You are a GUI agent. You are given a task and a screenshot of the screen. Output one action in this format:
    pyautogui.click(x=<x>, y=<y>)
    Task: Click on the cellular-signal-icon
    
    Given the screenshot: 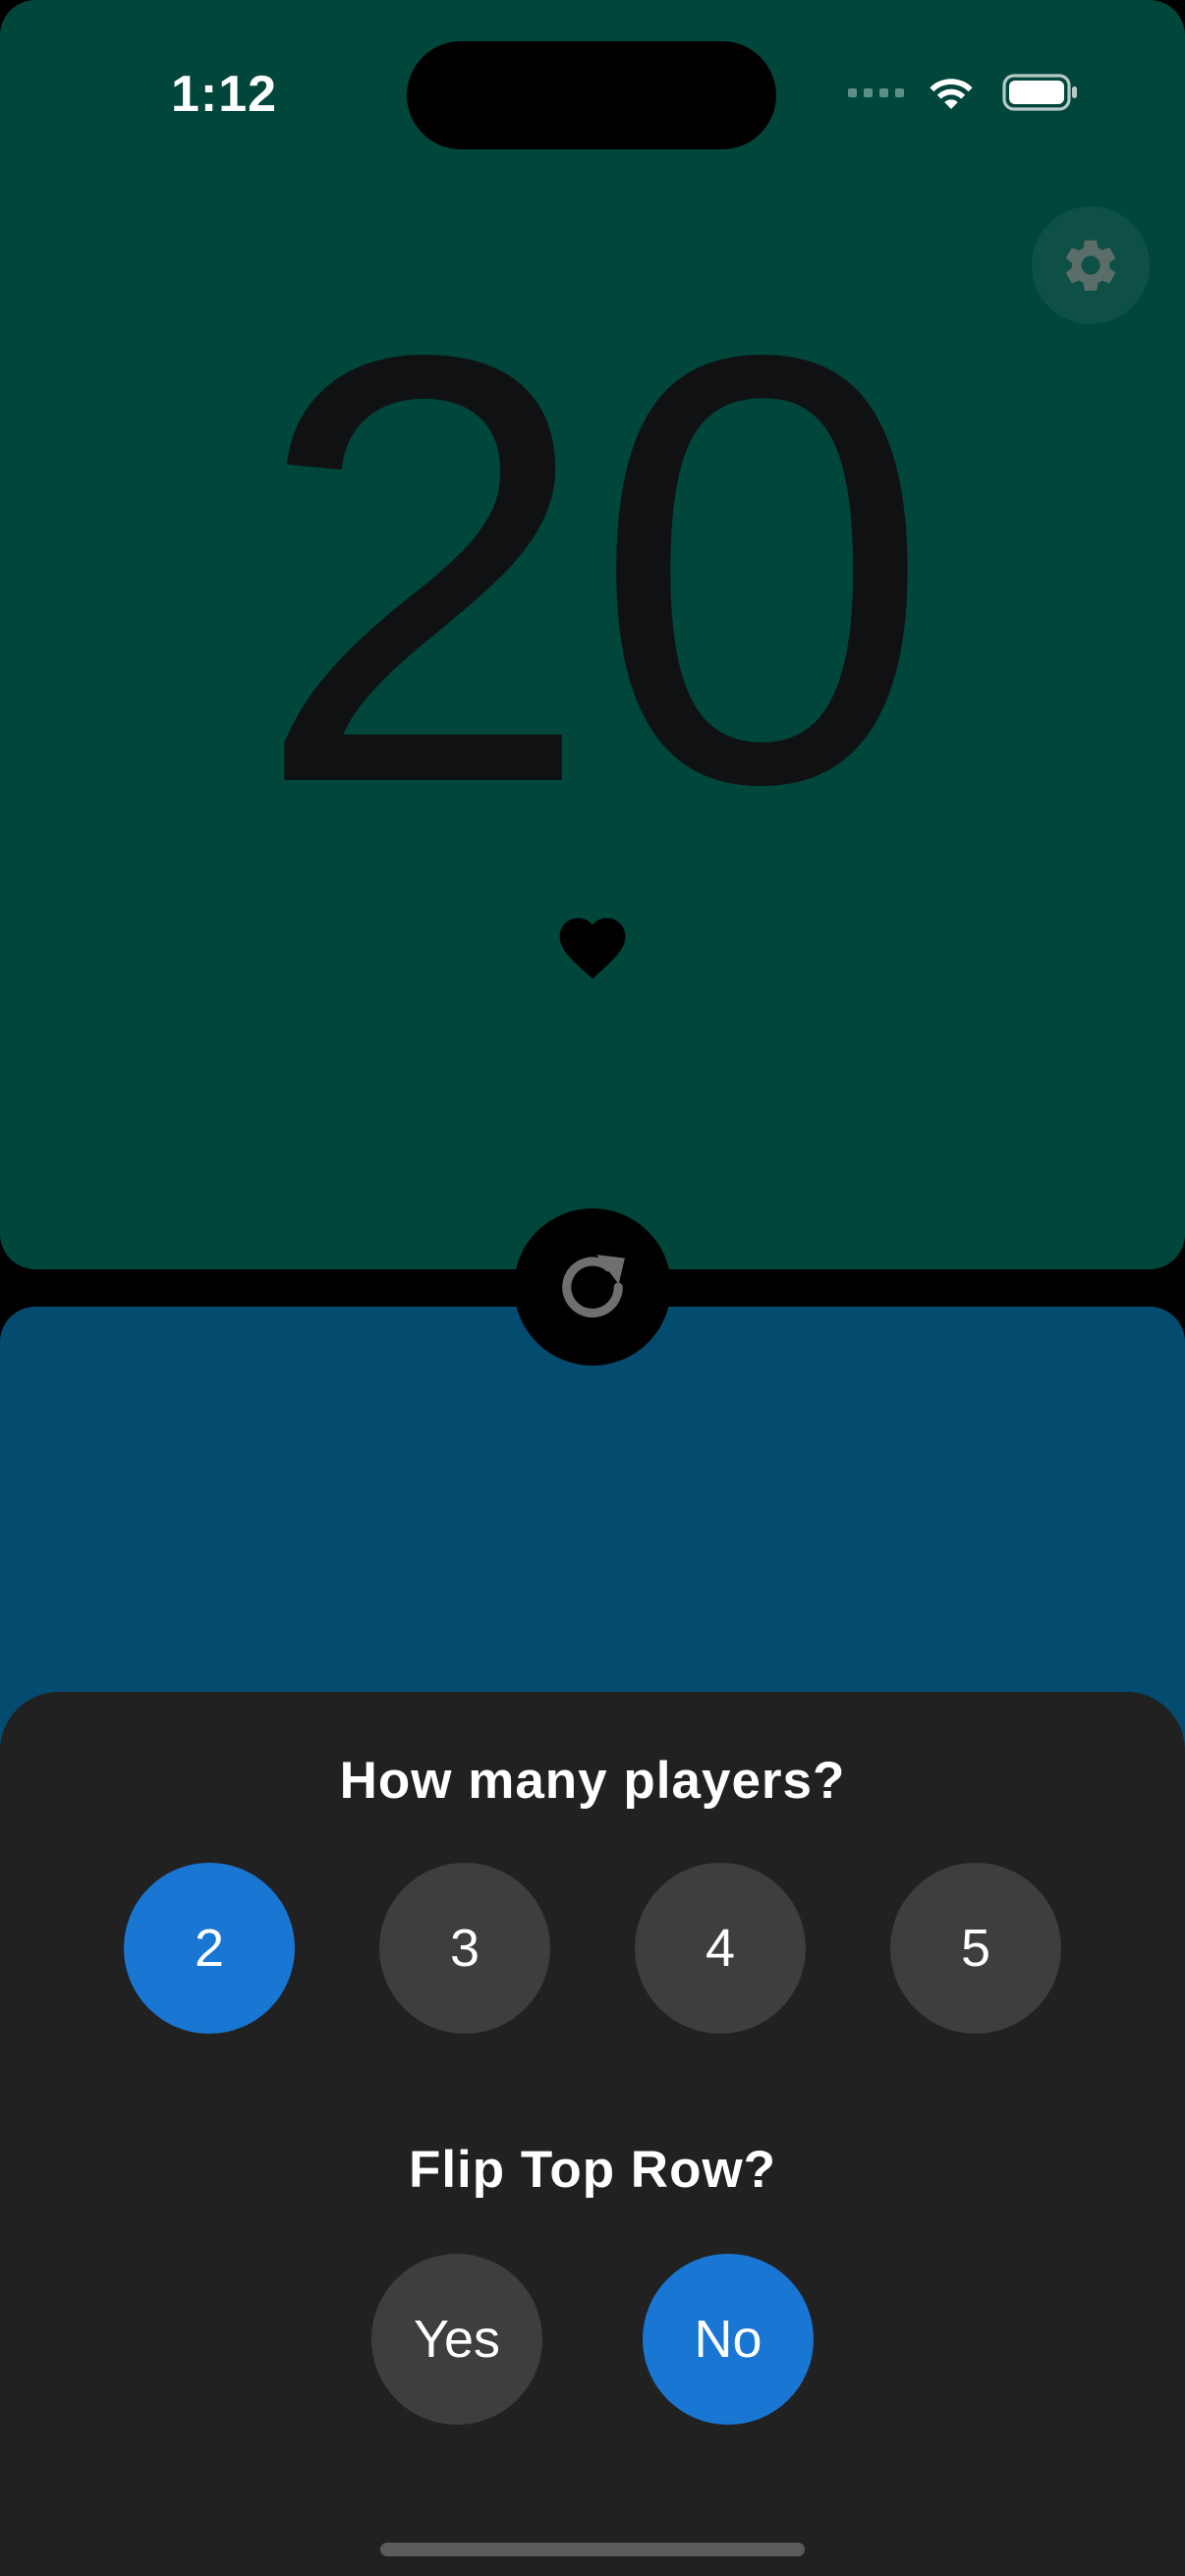 What is the action you would take?
    pyautogui.click(x=876, y=92)
    